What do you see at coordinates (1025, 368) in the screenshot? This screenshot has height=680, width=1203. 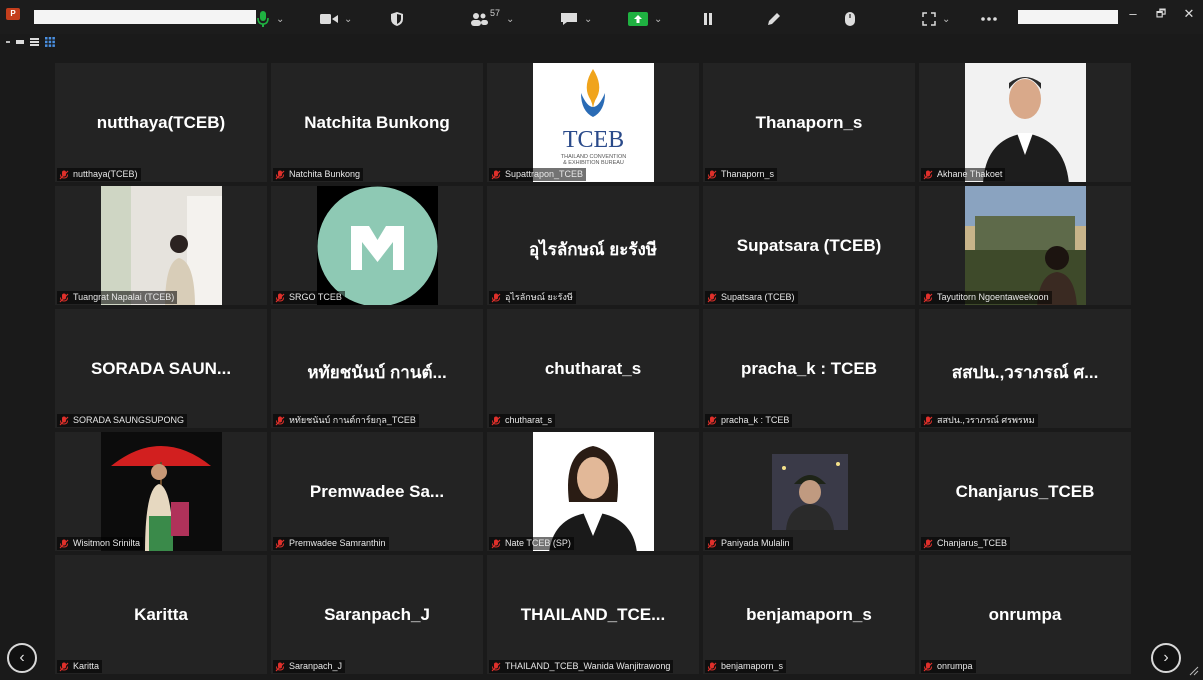 I see `participant-tile: สสปน.,วราภรณ์ ศ... สสปน.,วราภรณ์ ศรพรหม` at bounding box center [1025, 368].